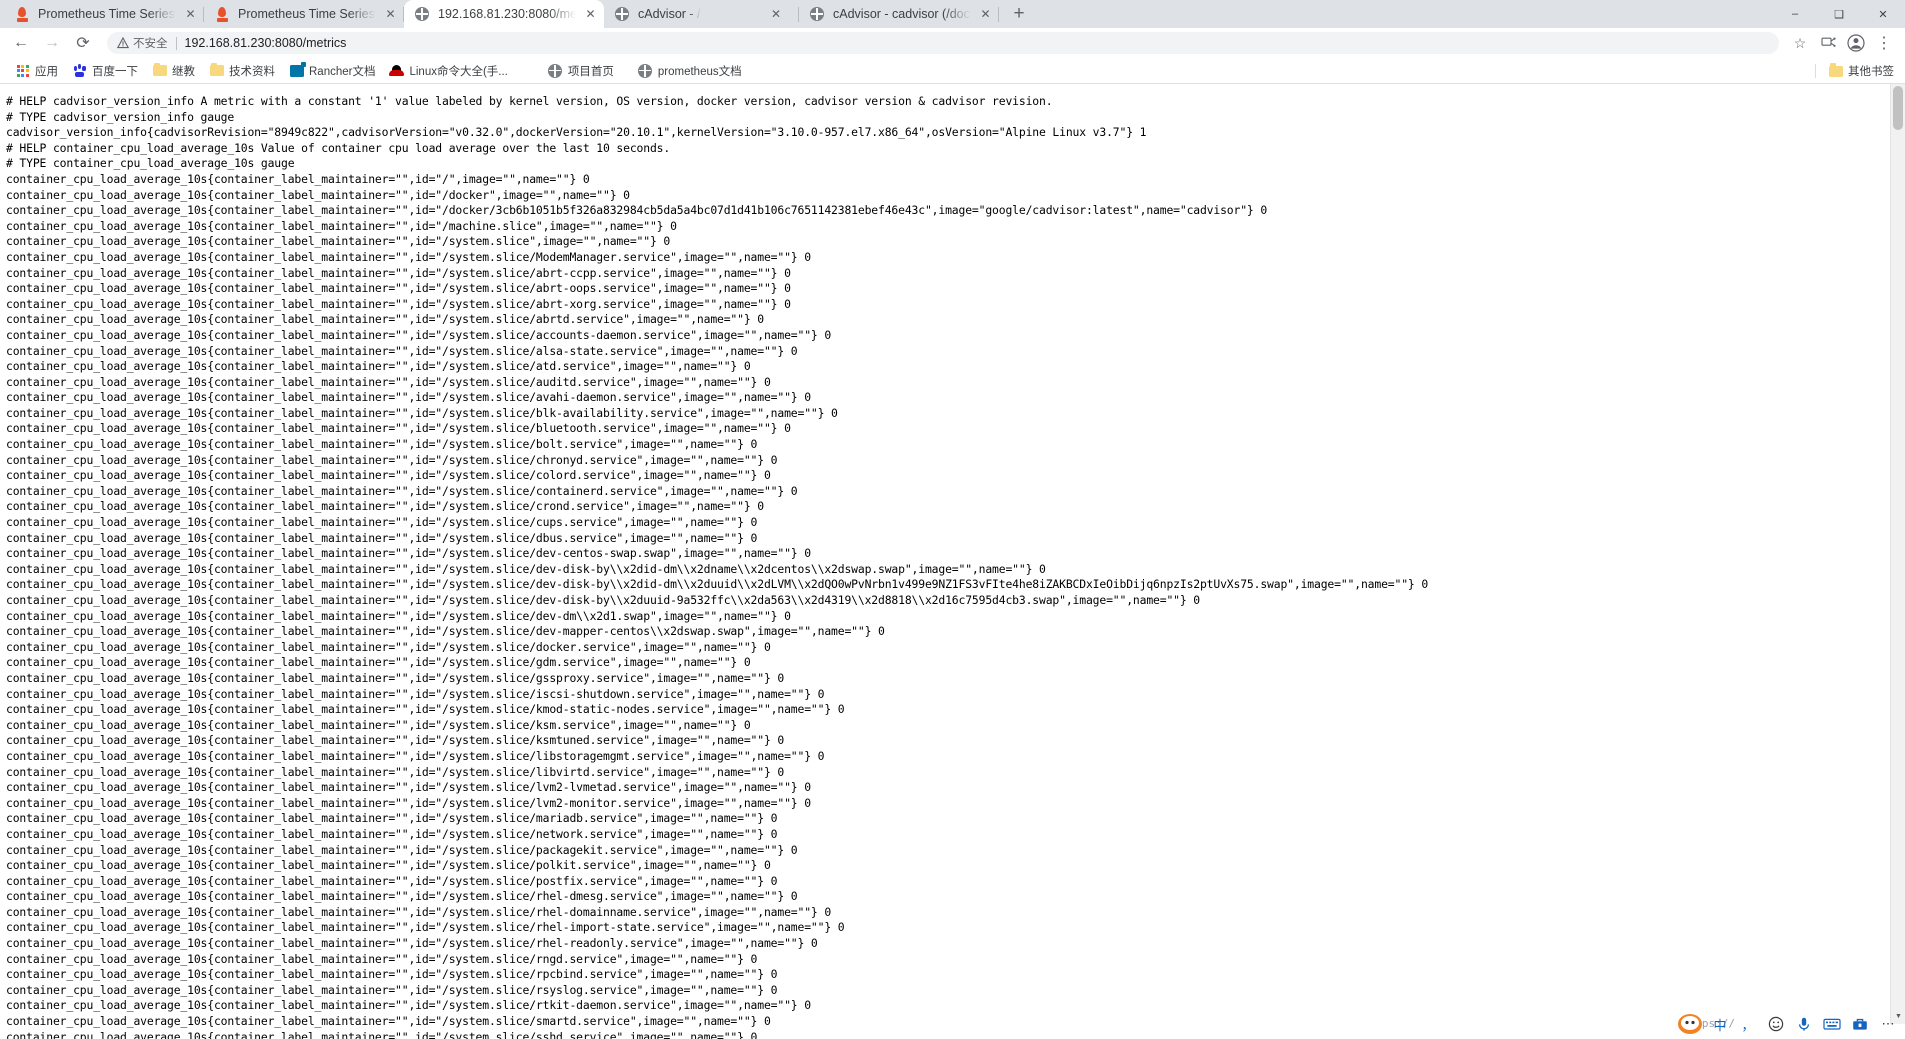  I want to click on ime-punctuation-icon: ，, so click(1748, 1024).